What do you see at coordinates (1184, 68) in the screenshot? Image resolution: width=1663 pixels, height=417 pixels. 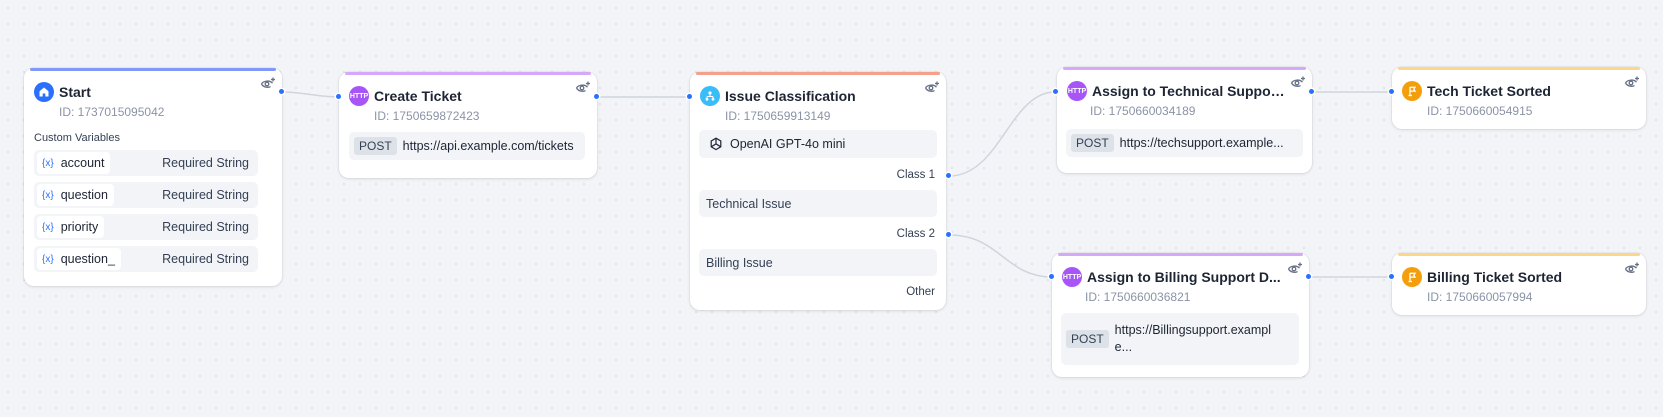 I see `assign-technical-accent-bar` at bounding box center [1184, 68].